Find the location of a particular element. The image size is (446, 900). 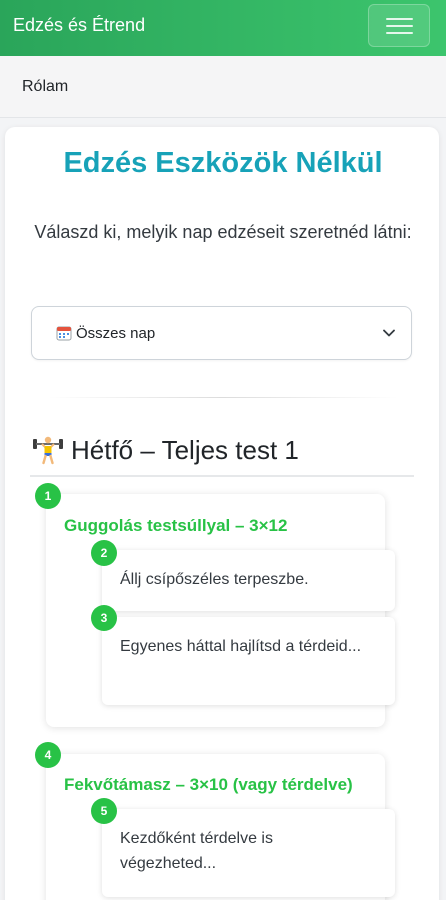

calendar-icon is located at coordinates (64, 333).